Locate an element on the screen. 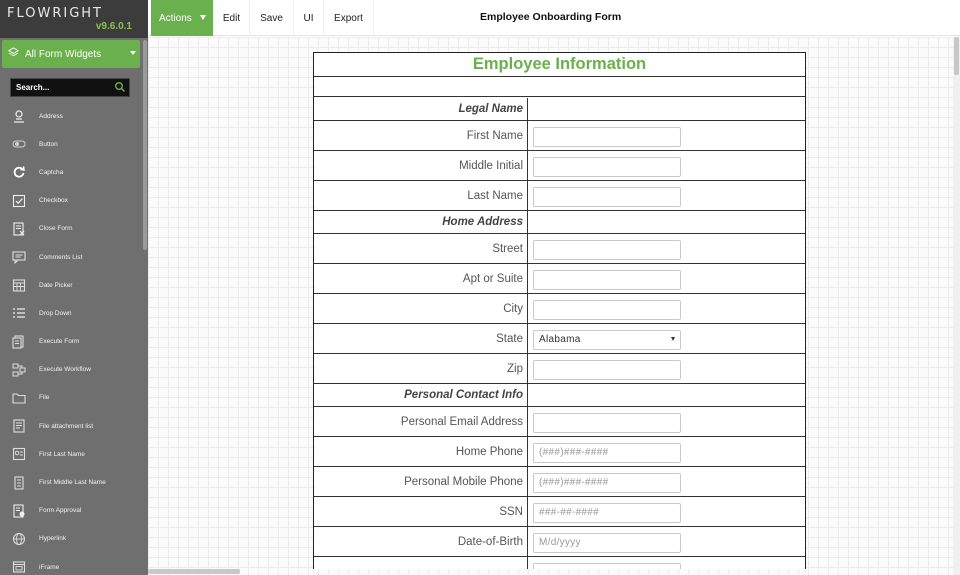  widget-item-hyperlink: Hyperlink is located at coordinates (71, 539).